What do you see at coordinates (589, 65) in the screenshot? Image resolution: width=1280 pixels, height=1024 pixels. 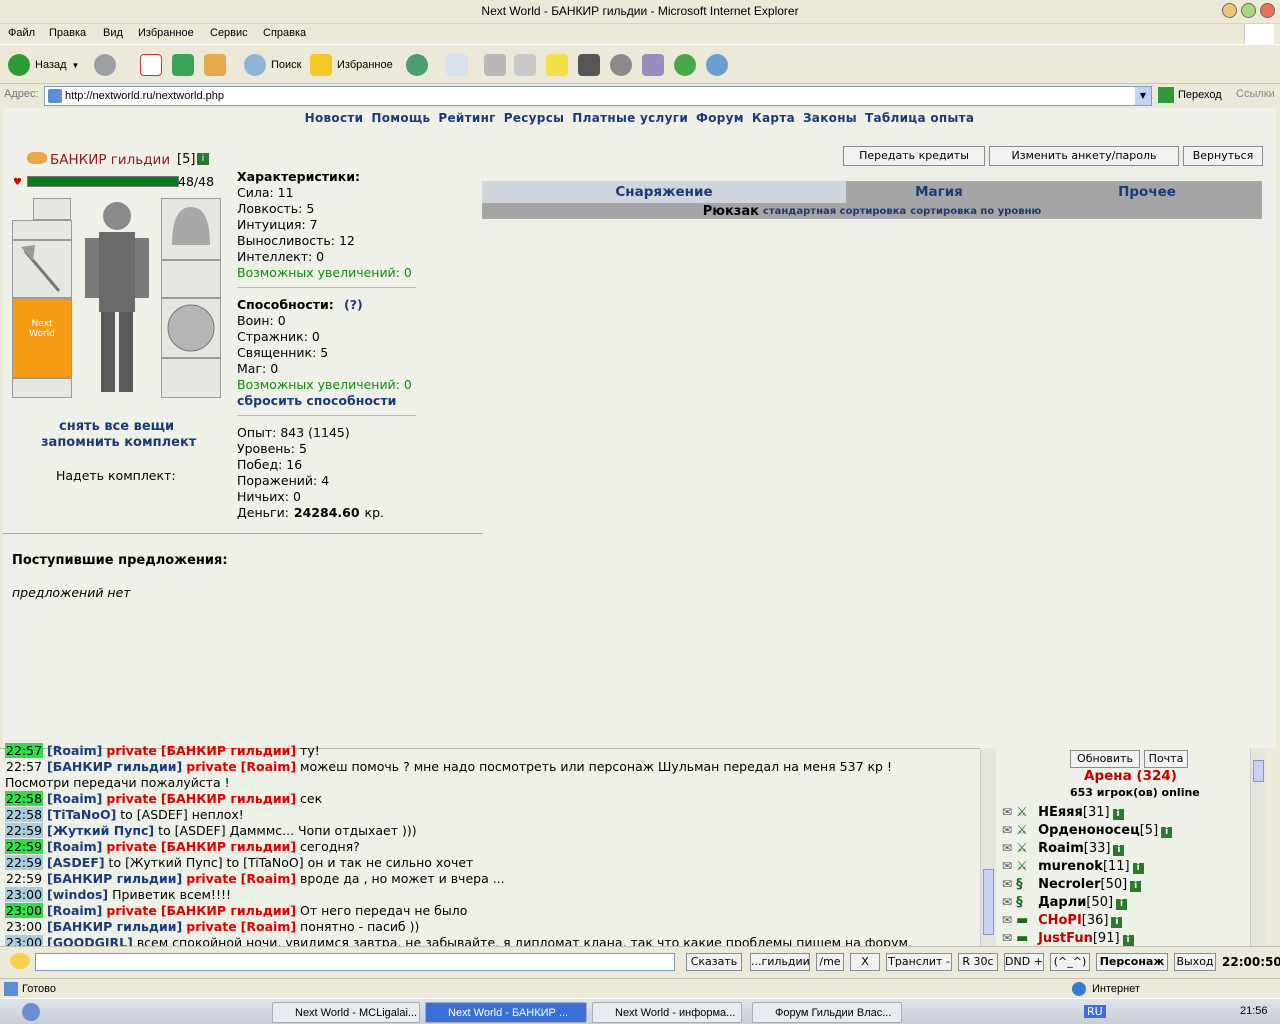 I see `k-button` at bounding box center [589, 65].